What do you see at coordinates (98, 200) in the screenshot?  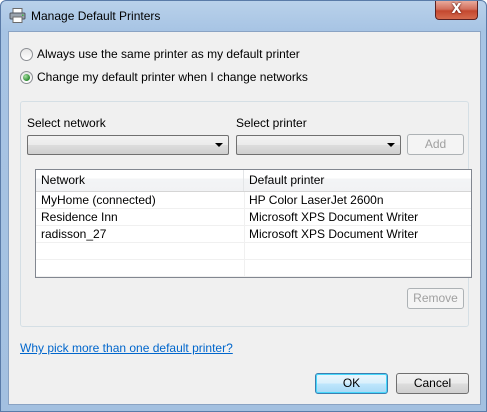 I see `network-cell: MyHome (connected)` at bounding box center [98, 200].